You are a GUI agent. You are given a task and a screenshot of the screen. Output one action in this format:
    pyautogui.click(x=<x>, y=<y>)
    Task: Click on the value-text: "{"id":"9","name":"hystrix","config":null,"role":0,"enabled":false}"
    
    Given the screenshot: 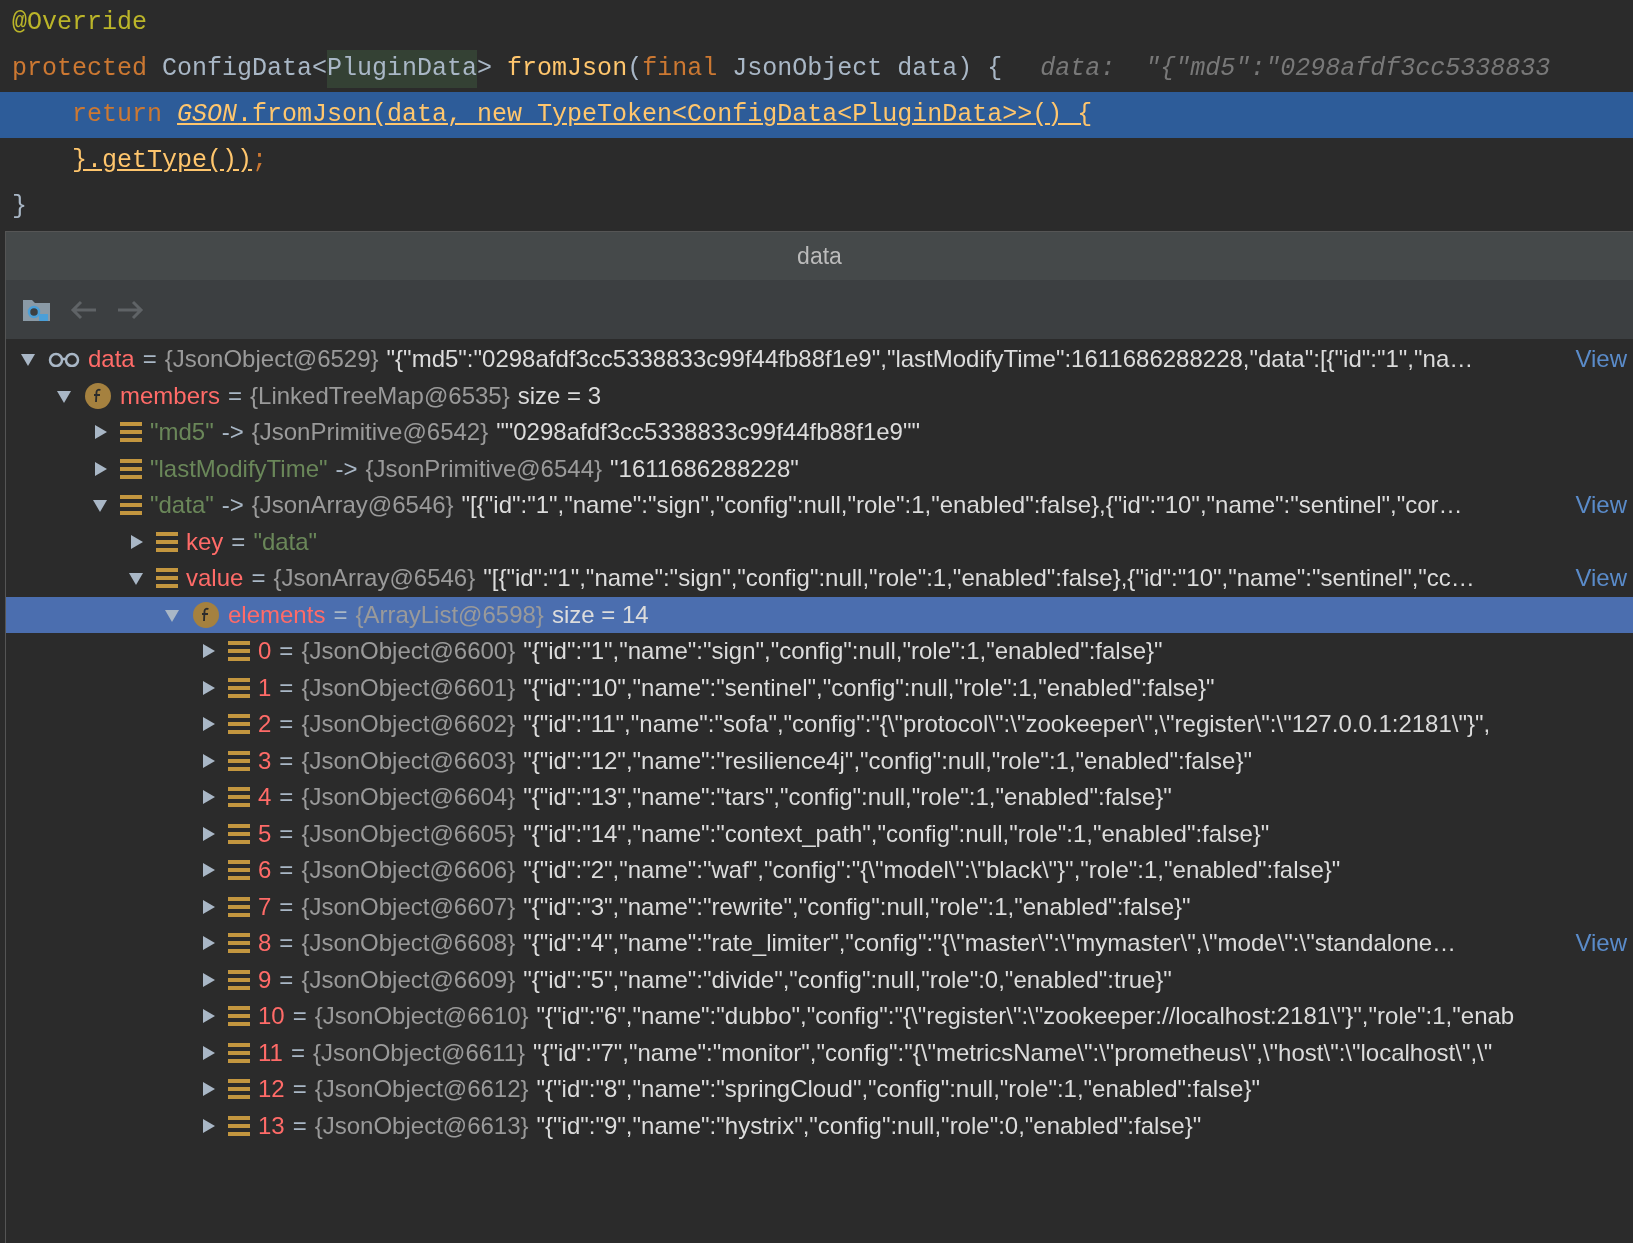 What is the action you would take?
    pyautogui.click(x=869, y=1125)
    